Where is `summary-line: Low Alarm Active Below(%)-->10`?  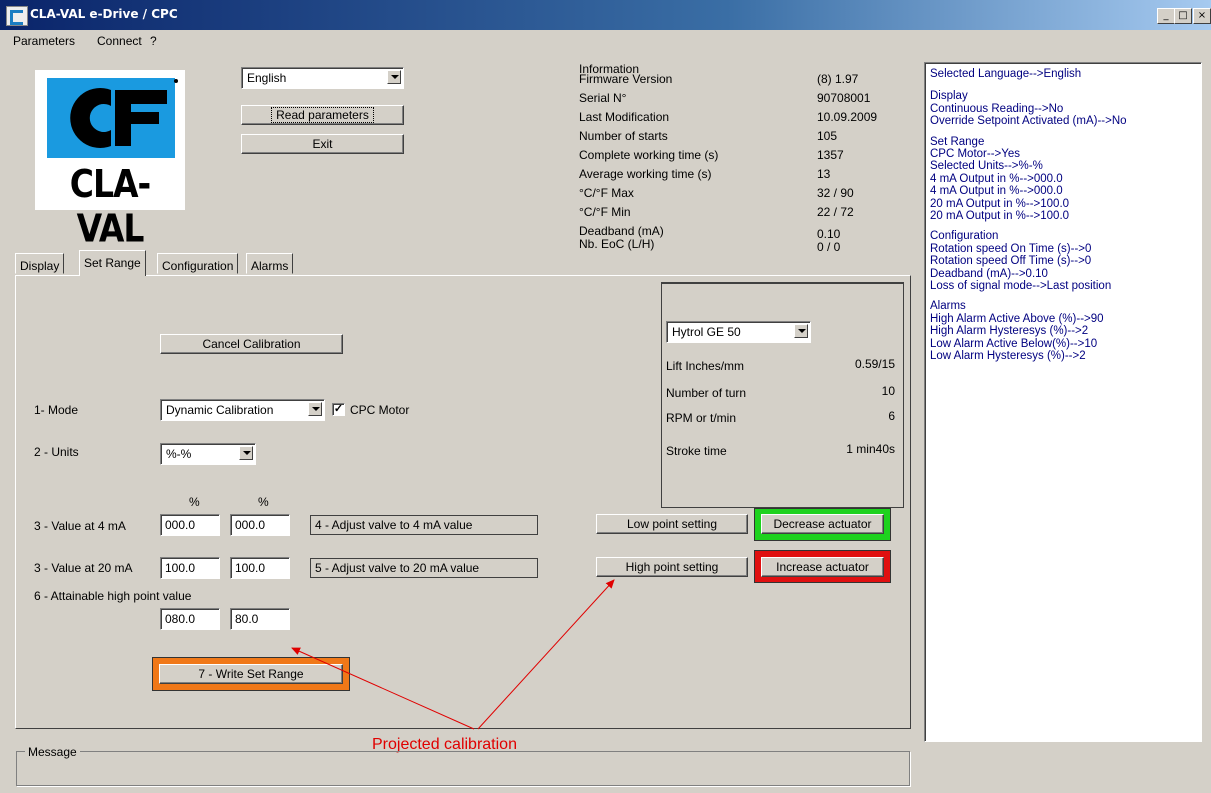 summary-line: Low Alarm Active Below(%)-->10 is located at coordinates (1014, 343).